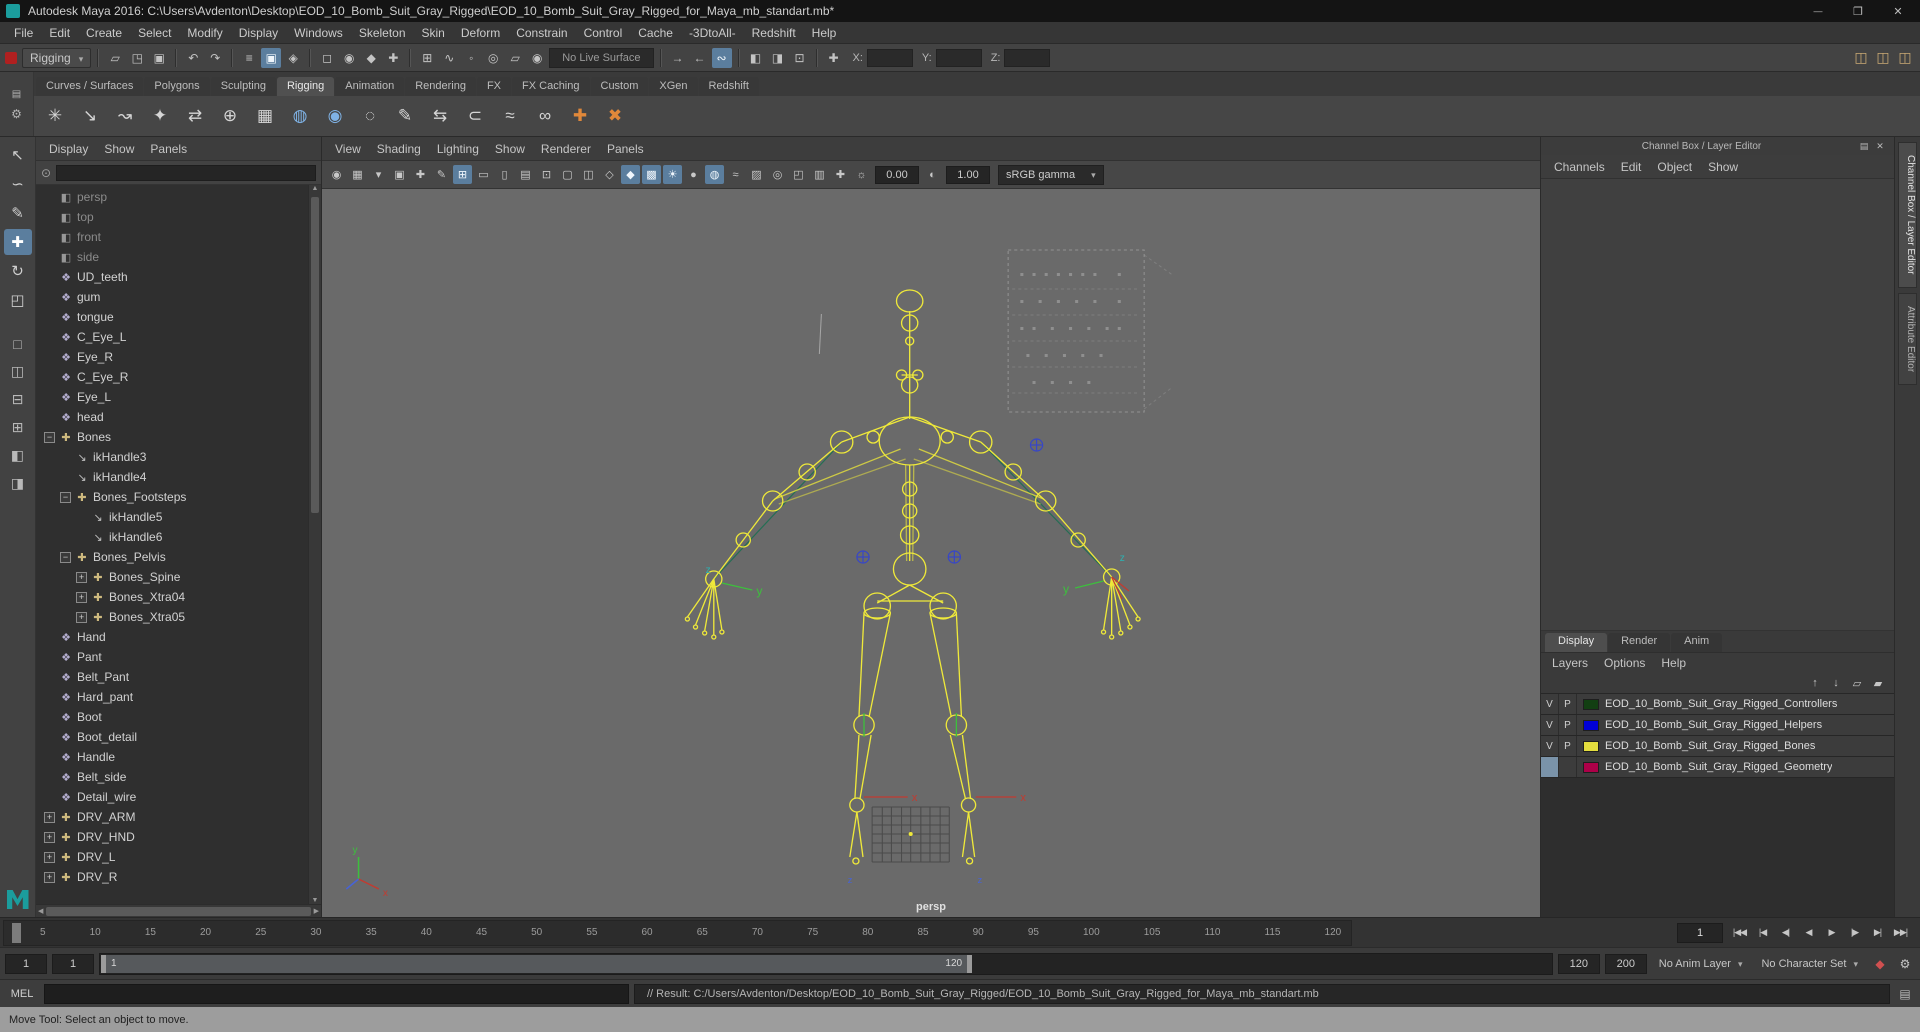  Describe the element at coordinates (172, 357) in the screenshot. I see `outliner-item: Eye_R` at that location.